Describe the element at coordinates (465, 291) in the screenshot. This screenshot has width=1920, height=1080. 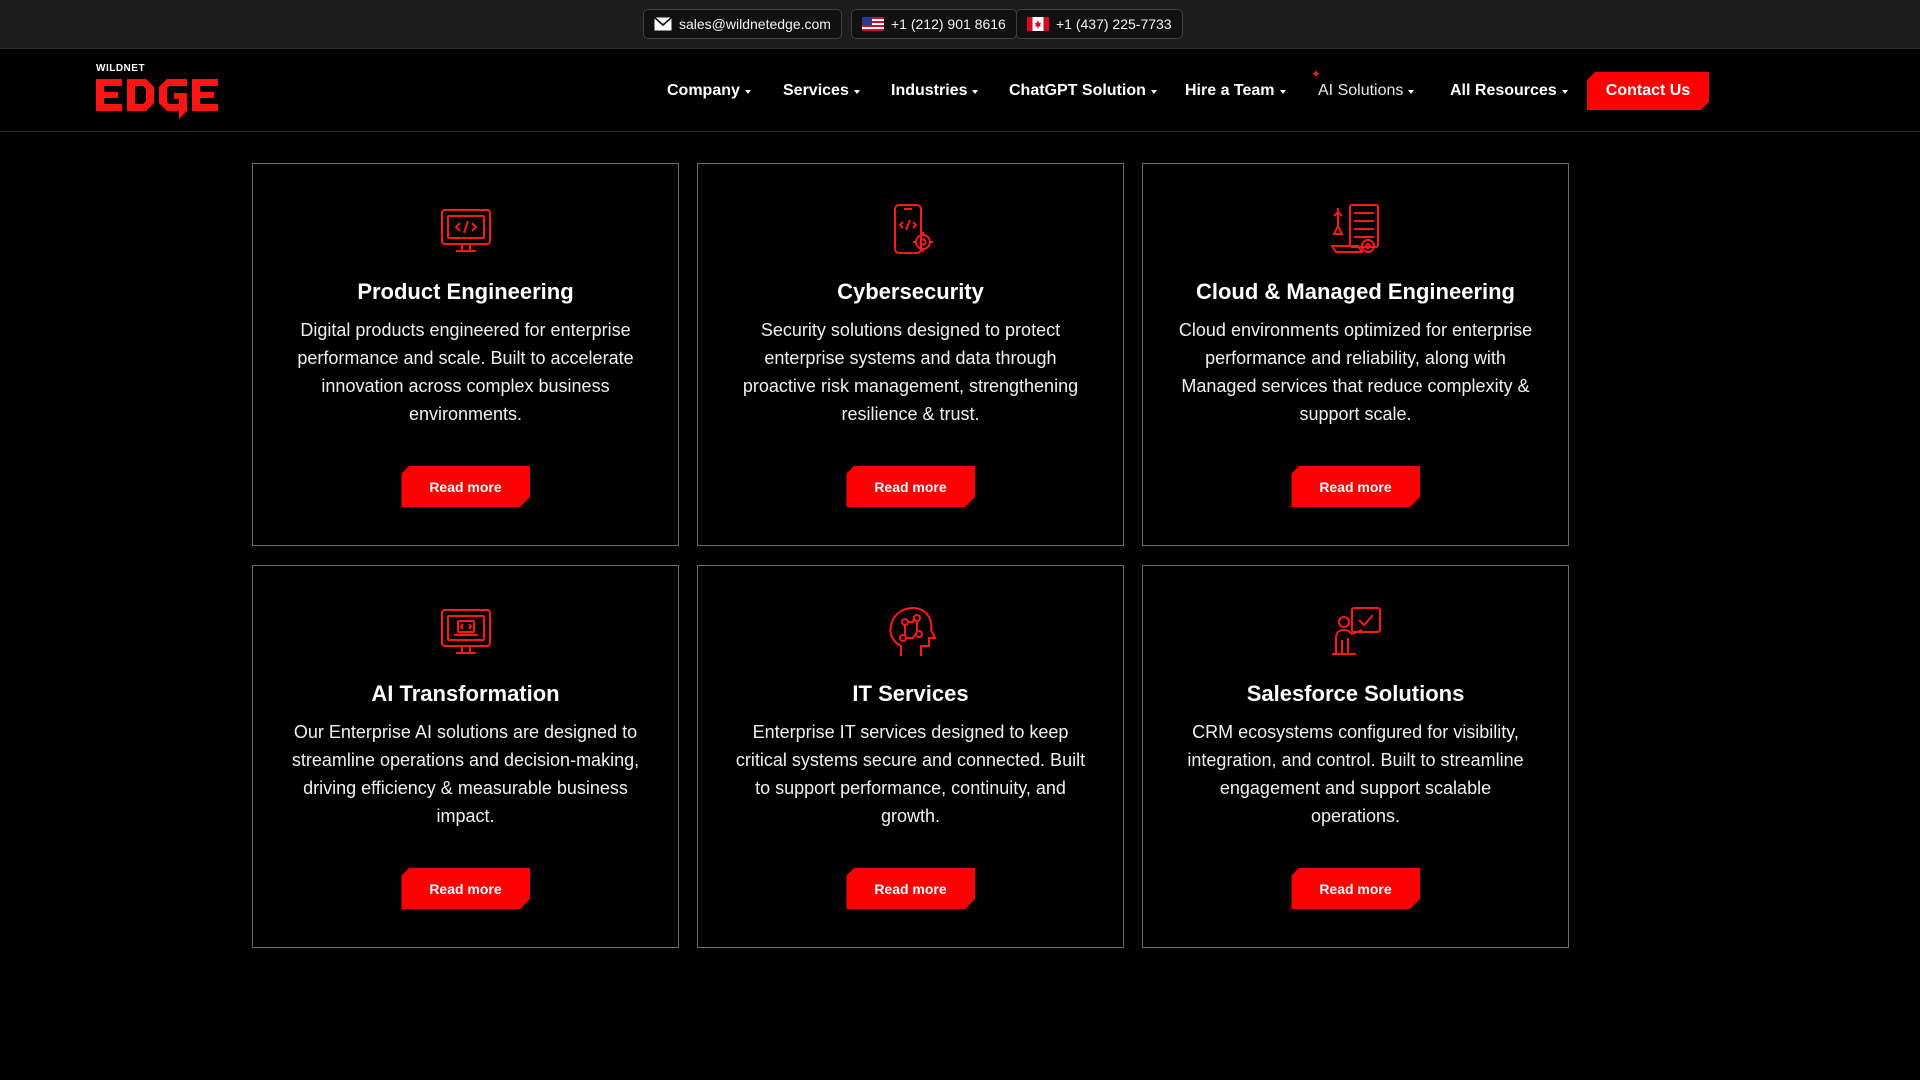
I see `card-title: Product Engineering` at that location.